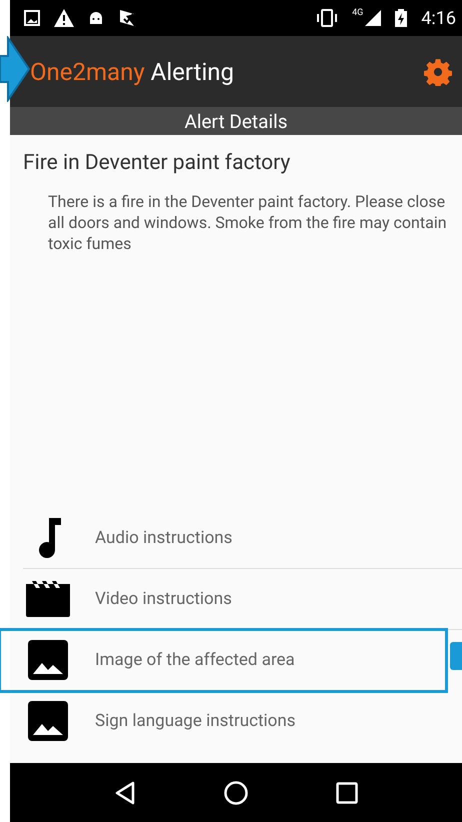 The height and width of the screenshot is (822, 462). Describe the element at coordinates (15, 69) in the screenshot. I see `pointer-arrow-icon` at that location.